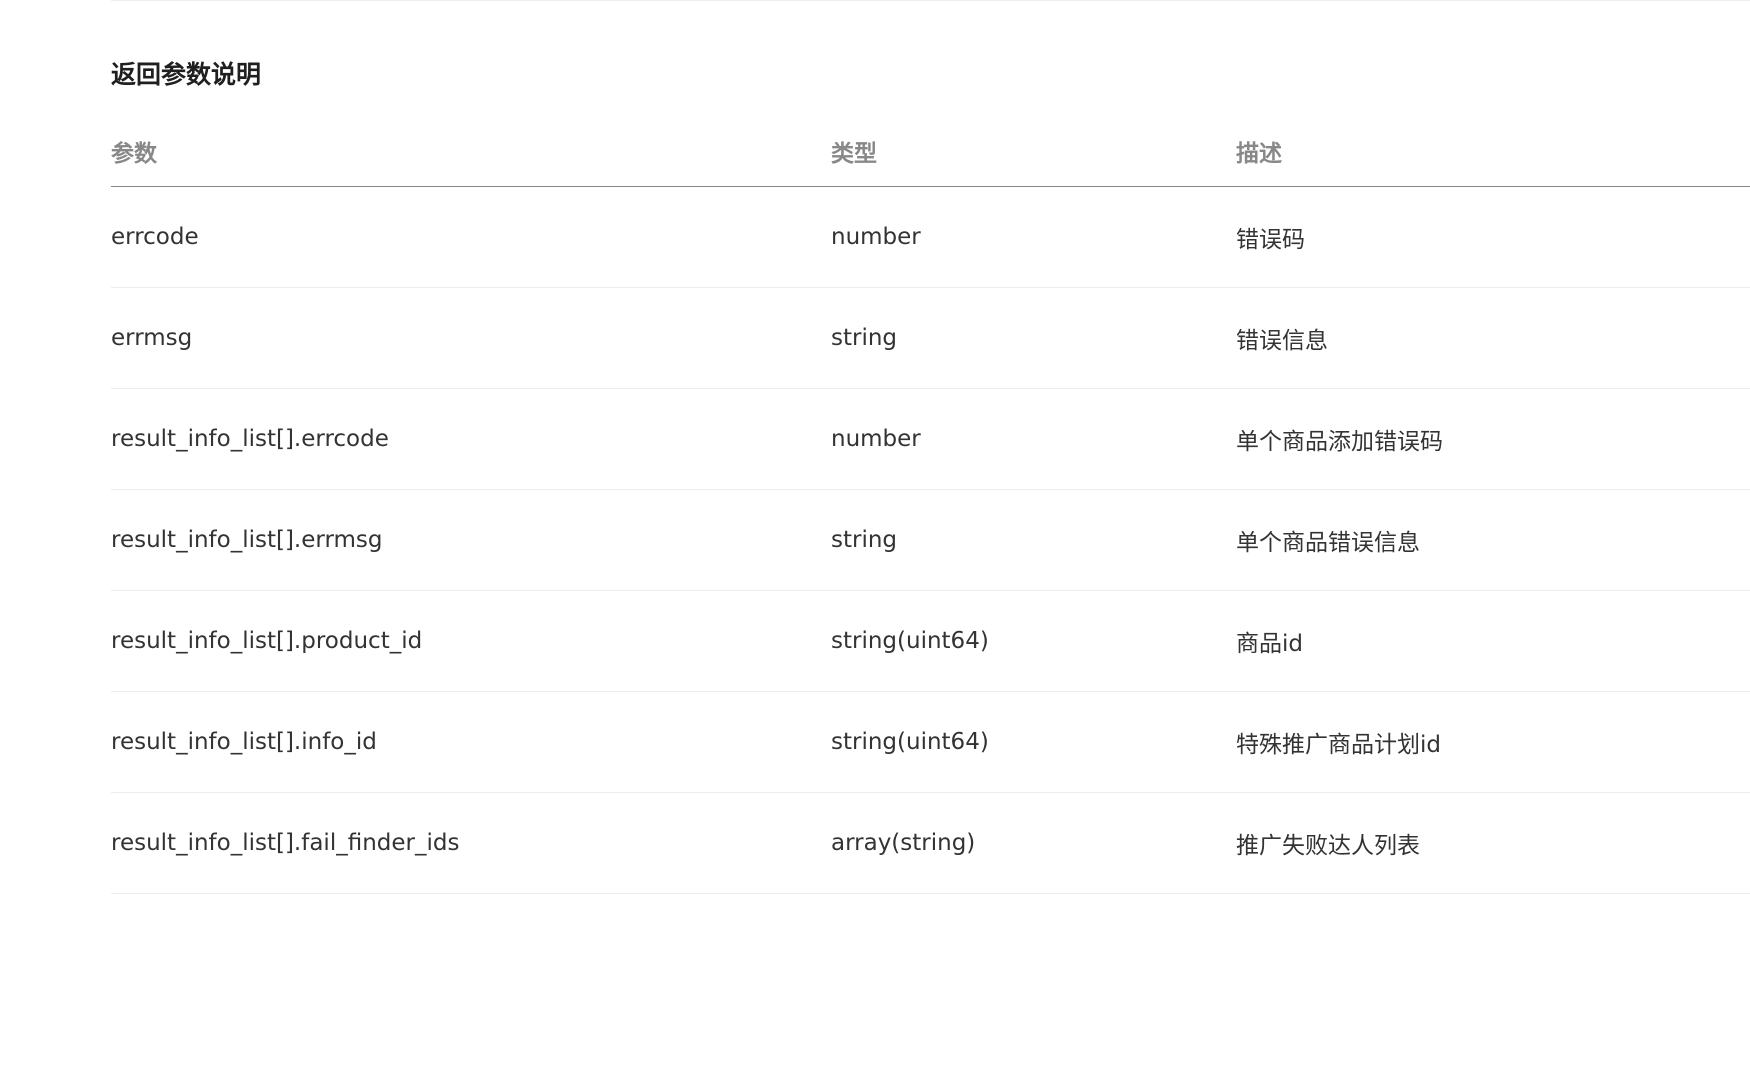 The image size is (1750, 1082). Describe the element at coordinates (186, 74) in the screenshot. I see `section-title: 返回参数说明` at that location.